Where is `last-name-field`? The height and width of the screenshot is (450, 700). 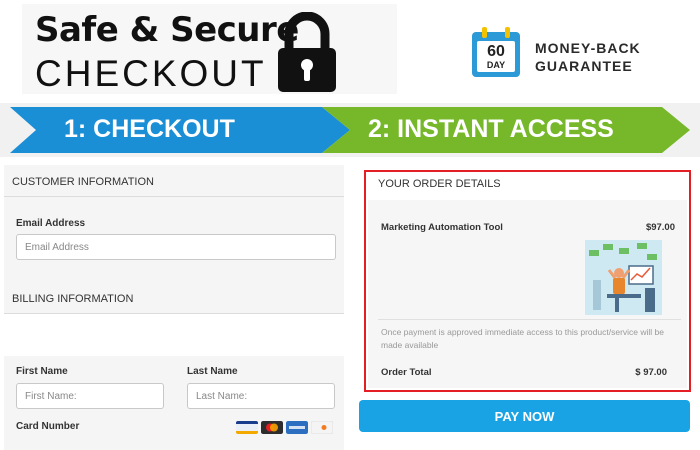 last-name-field is located at coordinates (261, 396).